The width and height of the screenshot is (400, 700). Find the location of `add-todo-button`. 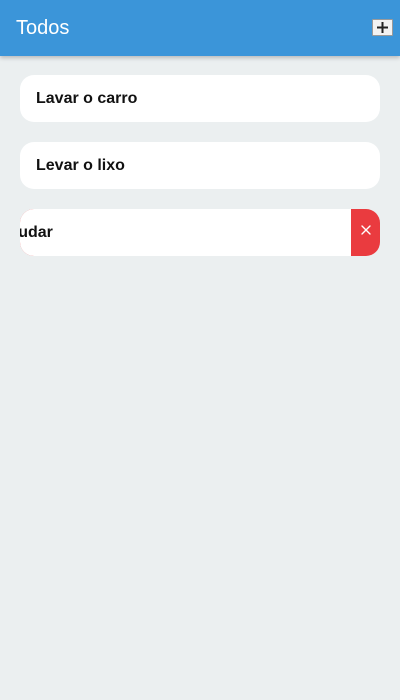

add-todo-button is located at coordinates (382, 27).